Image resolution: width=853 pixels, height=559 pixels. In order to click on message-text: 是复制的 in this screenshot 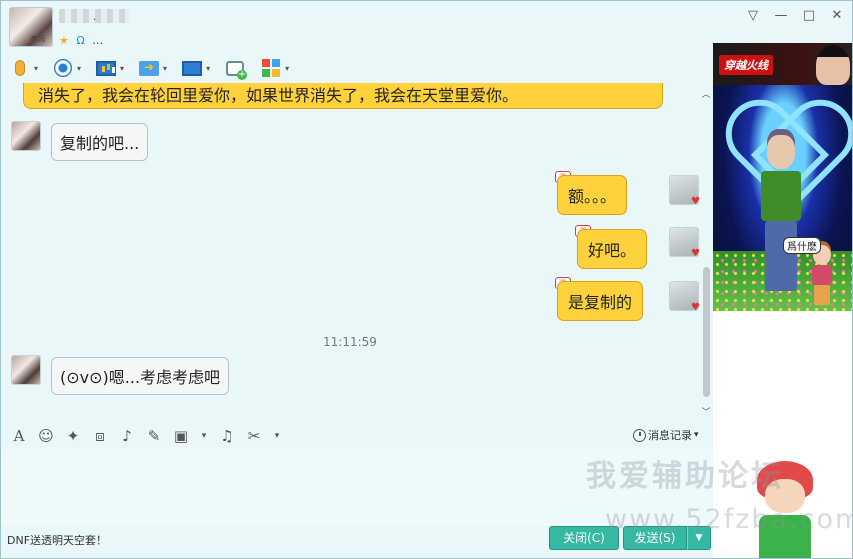, I will do `click(600, 302)`.